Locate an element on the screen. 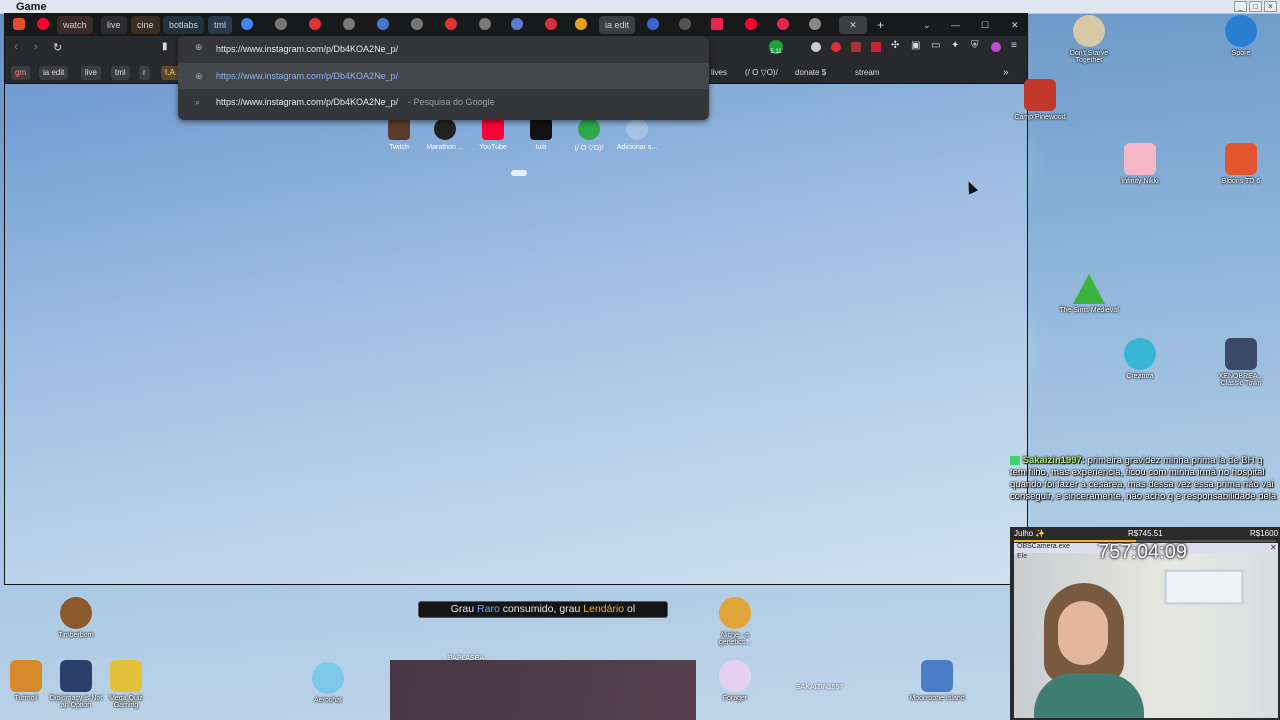  beaver-icon is located at coordinates (76, 613).